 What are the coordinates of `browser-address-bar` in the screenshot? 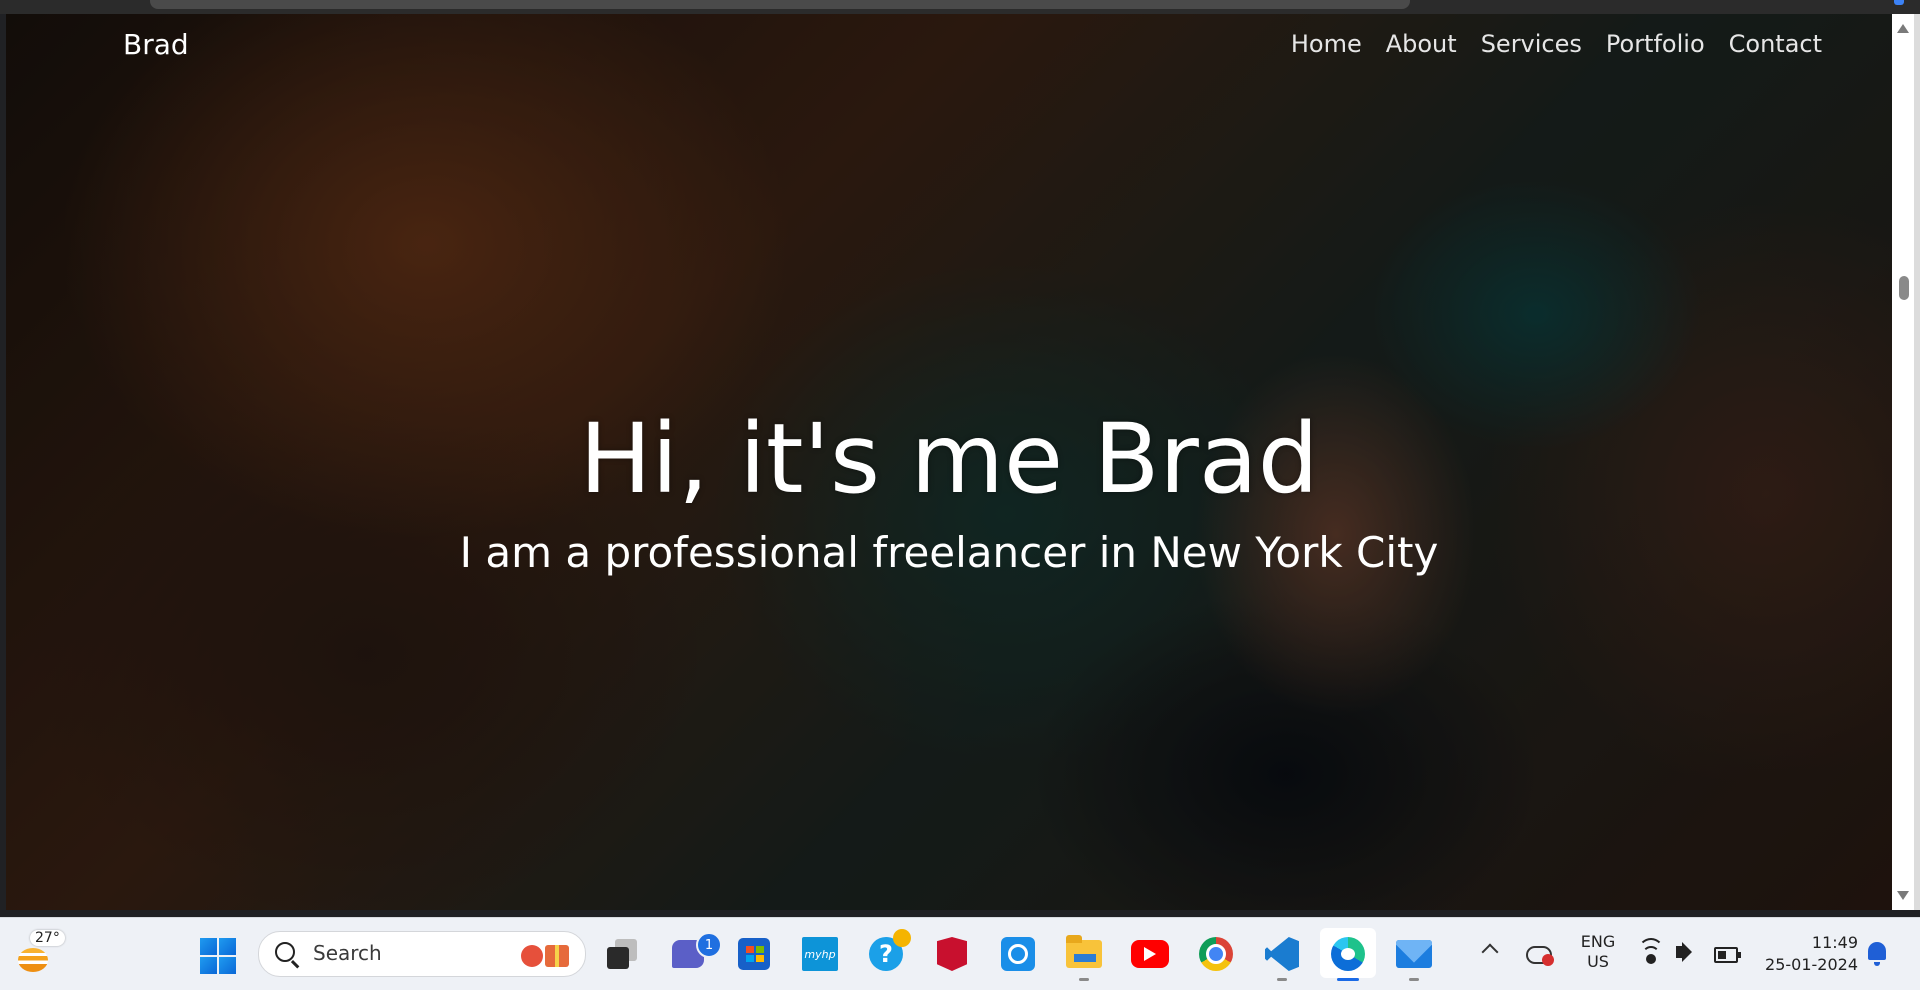 It's located at (780, 4).